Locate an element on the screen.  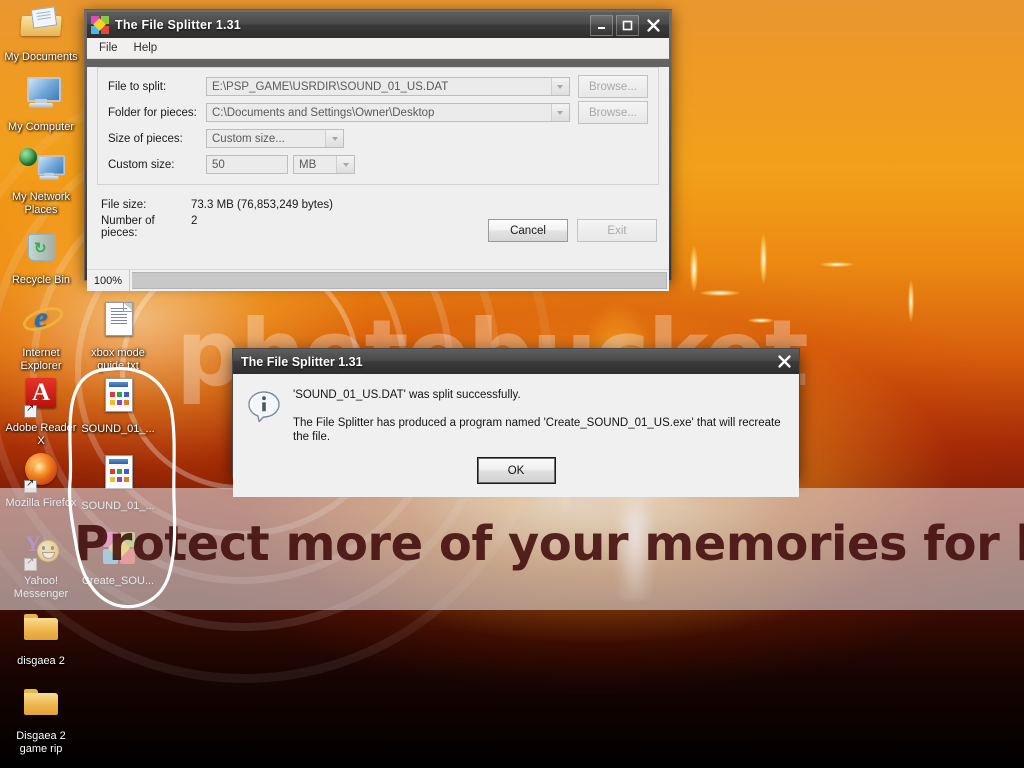
desktop-icon-yahoo-messenger: Y! Yahoo! Messenger is located at coordinates (41, 564).